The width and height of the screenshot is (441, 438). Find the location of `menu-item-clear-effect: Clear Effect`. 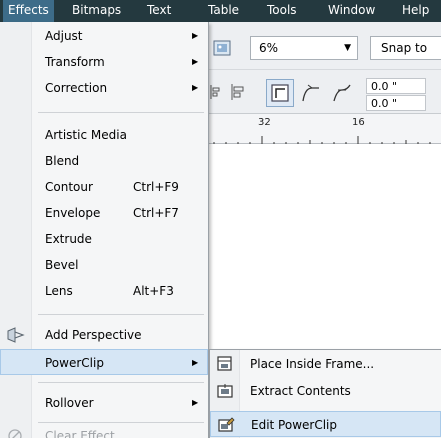

menu-item-clear-effect: Clear Effect is located at coordinates (104, 430).